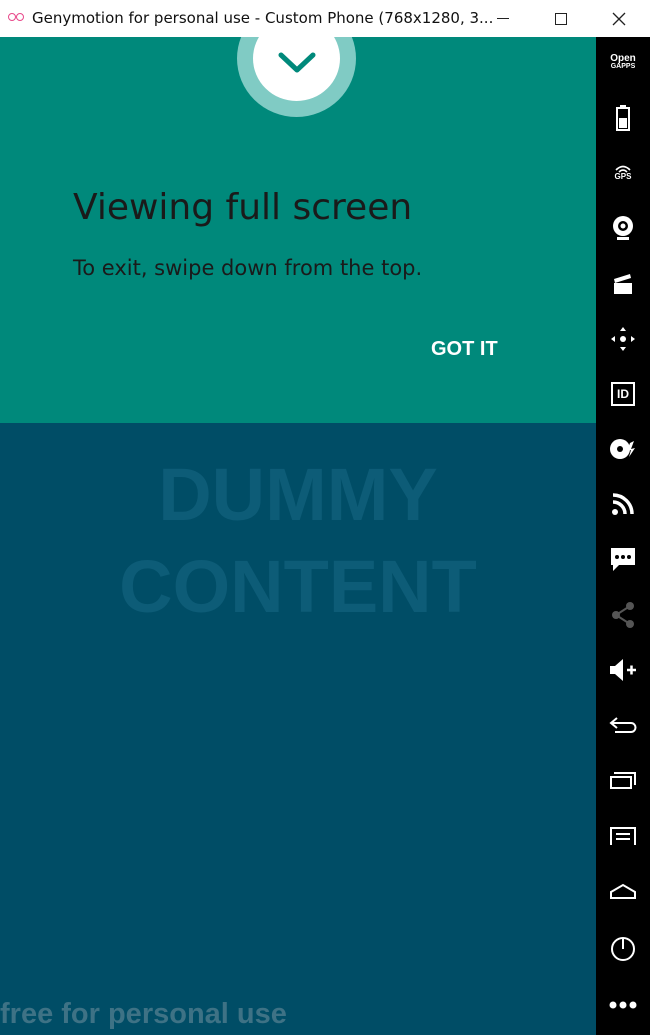 The image size is (654, 1035). I want to click on disk-io-button, so click(623, 449).